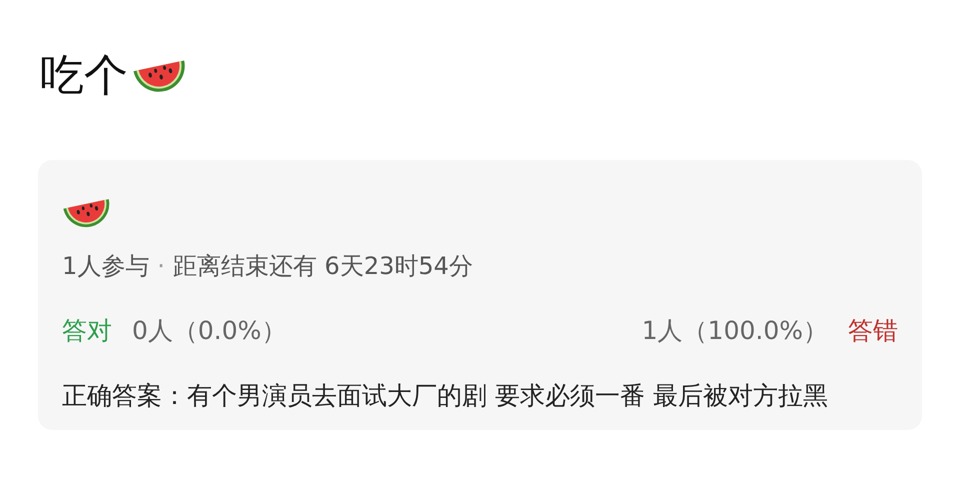 This screenshot has width=959, height=491. Describe the element at coordinates (873, 331) in the screenshot. I see `option-label: 答错` at that location.